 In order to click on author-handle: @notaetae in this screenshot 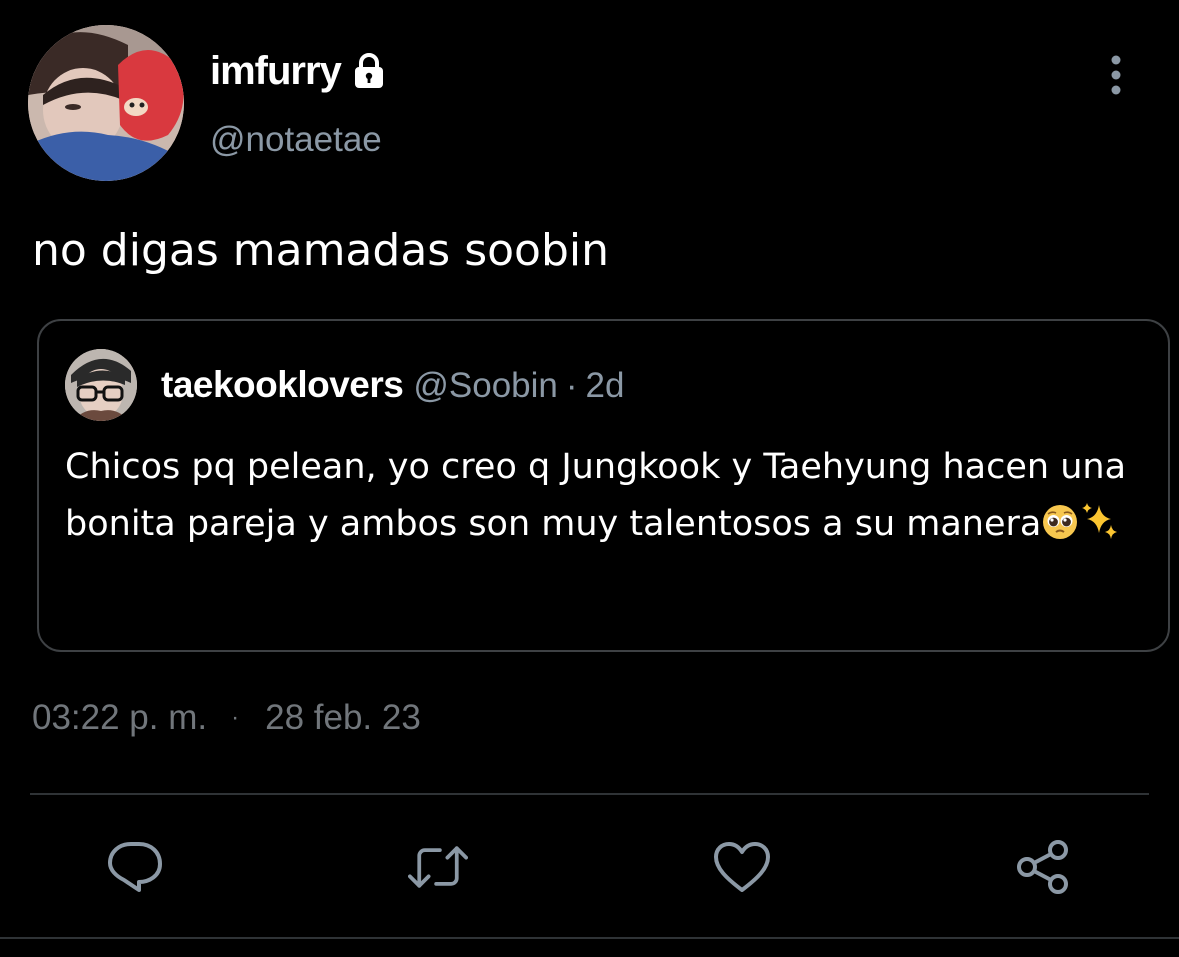, I will do `click(296, 140)`.